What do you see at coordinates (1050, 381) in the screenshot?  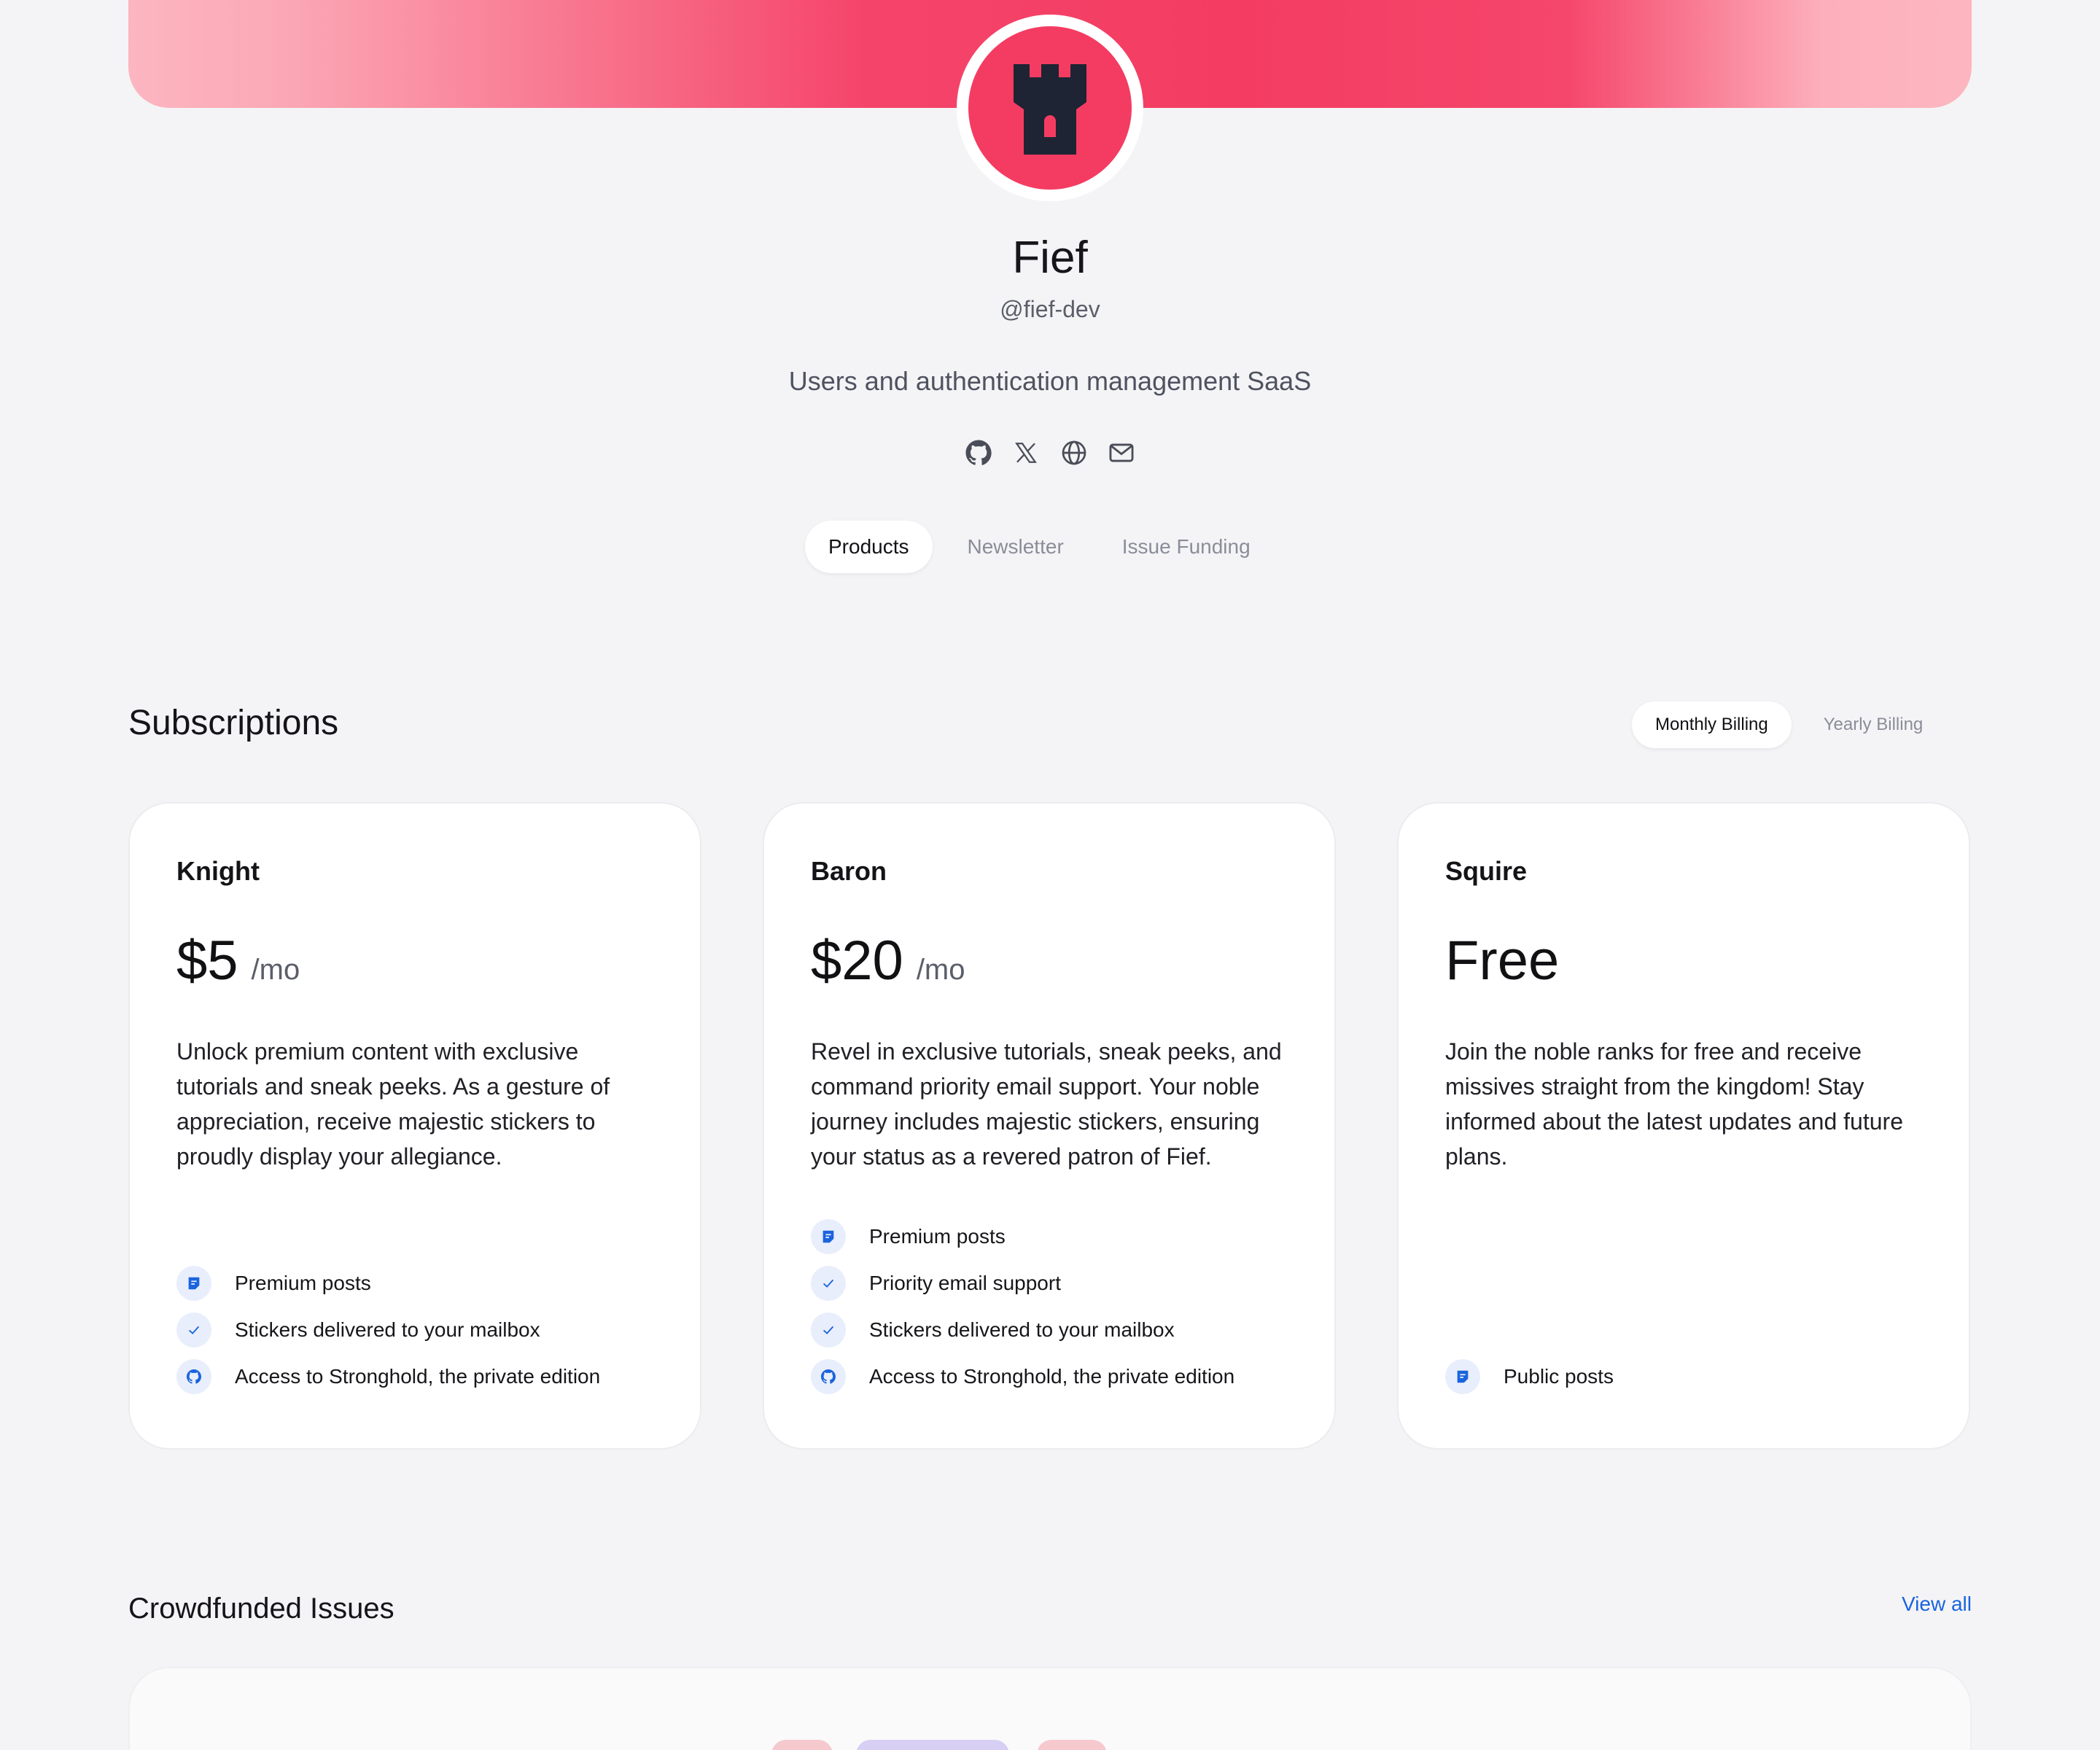 I see `organization-description: Users and authentication management SaaS` at bounding box center [1050, 381].